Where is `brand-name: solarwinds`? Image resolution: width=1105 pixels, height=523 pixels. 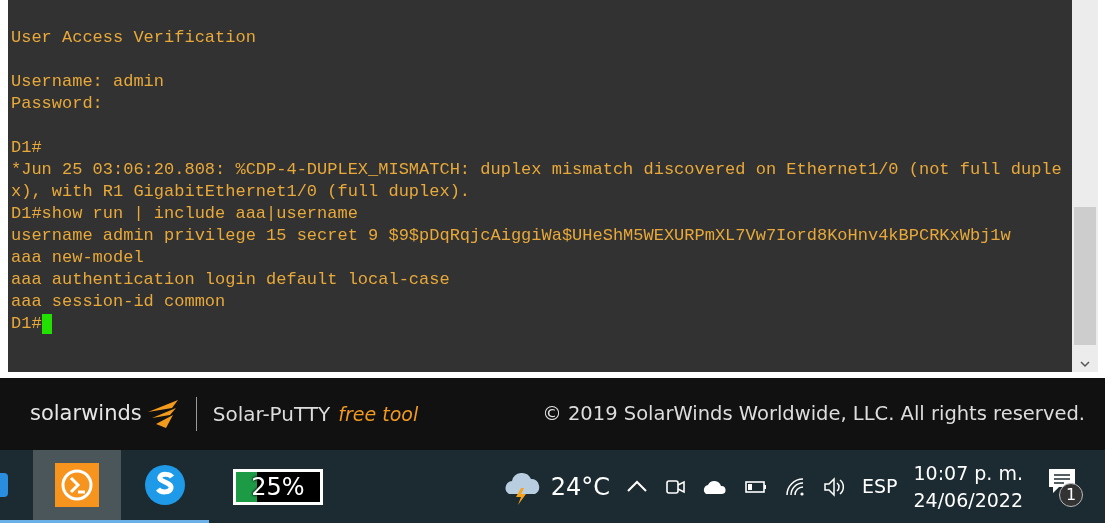 brand-name: solarwinds is located at coordinates (86, 414).